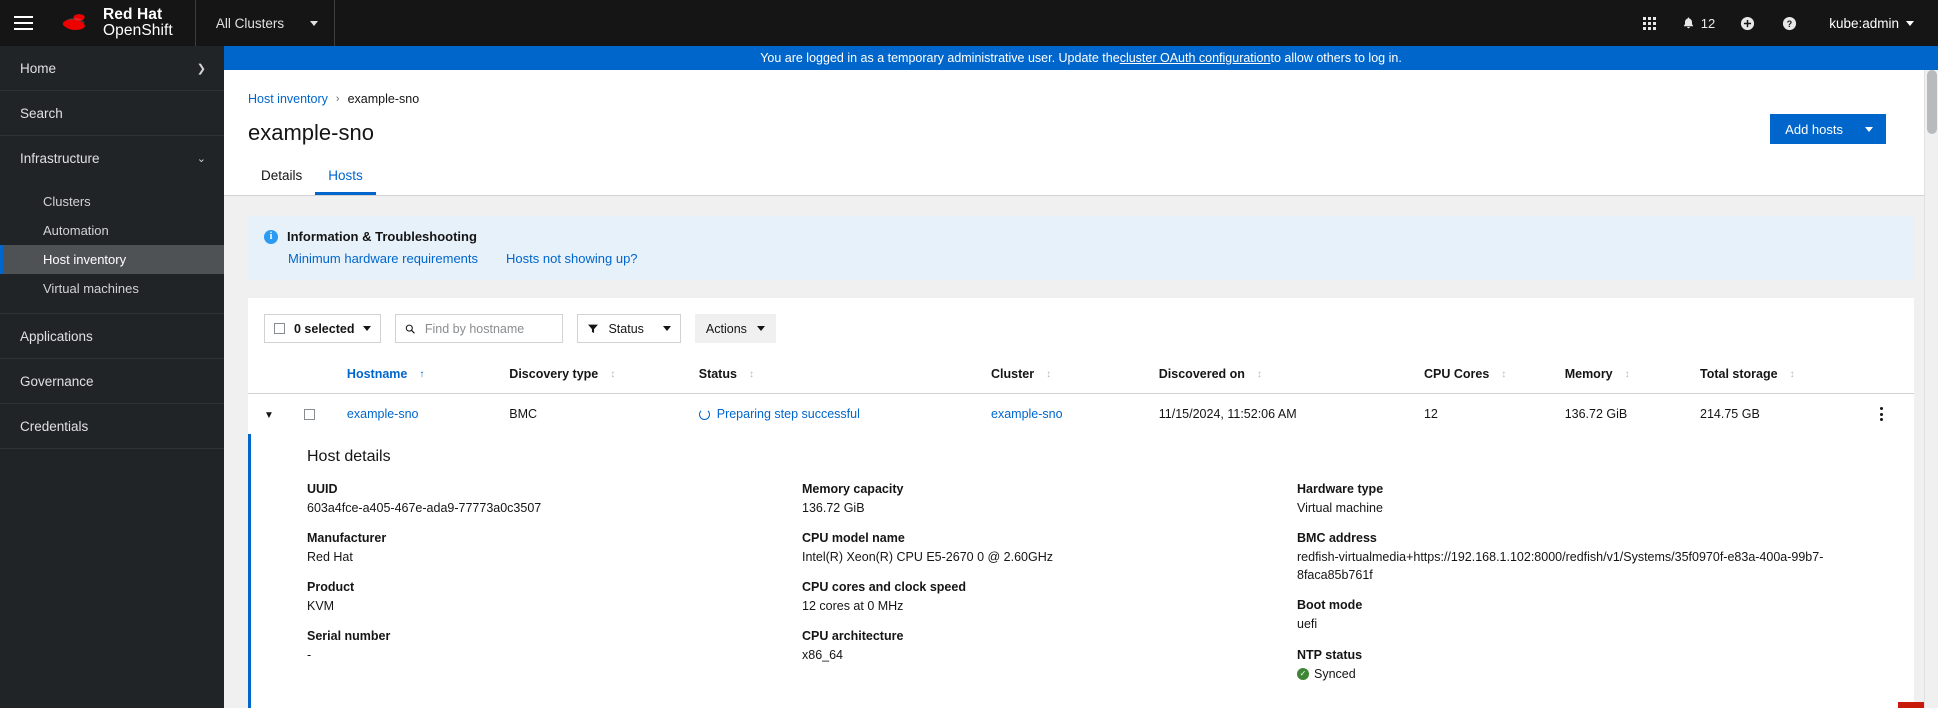 The height and width of the screenshot is (708, 1938). I want to click on sidebar-item-label: Governance, so click(57, 381).